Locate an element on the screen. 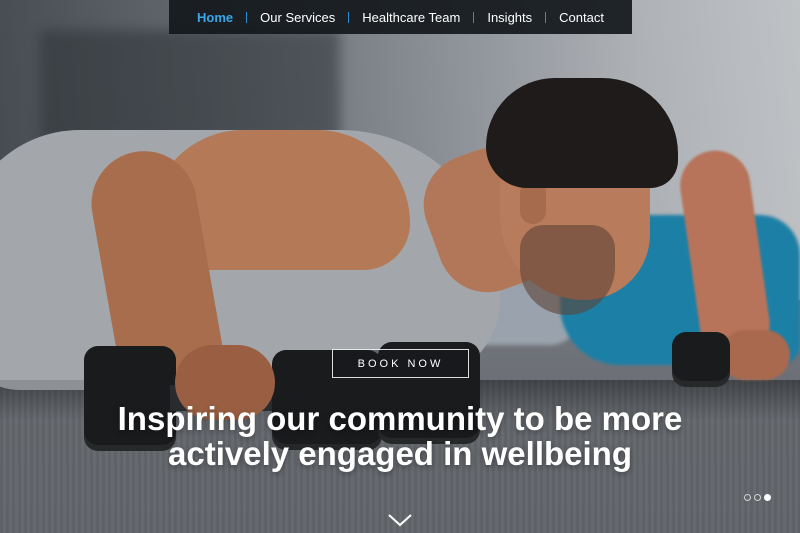 The width and height of the screenshot is (800, 533). dumbbell is located at coordinates (701, 359).